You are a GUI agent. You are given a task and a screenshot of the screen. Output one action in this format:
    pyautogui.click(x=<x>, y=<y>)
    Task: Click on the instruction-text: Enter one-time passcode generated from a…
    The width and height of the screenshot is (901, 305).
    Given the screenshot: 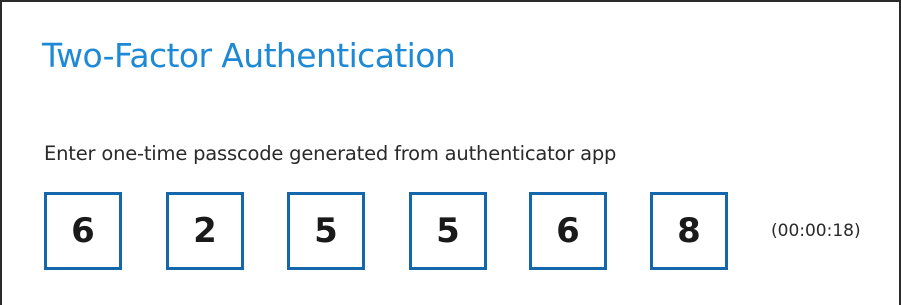 What is the action you would take?
    pyautogui.click(x=330, y=153)
    